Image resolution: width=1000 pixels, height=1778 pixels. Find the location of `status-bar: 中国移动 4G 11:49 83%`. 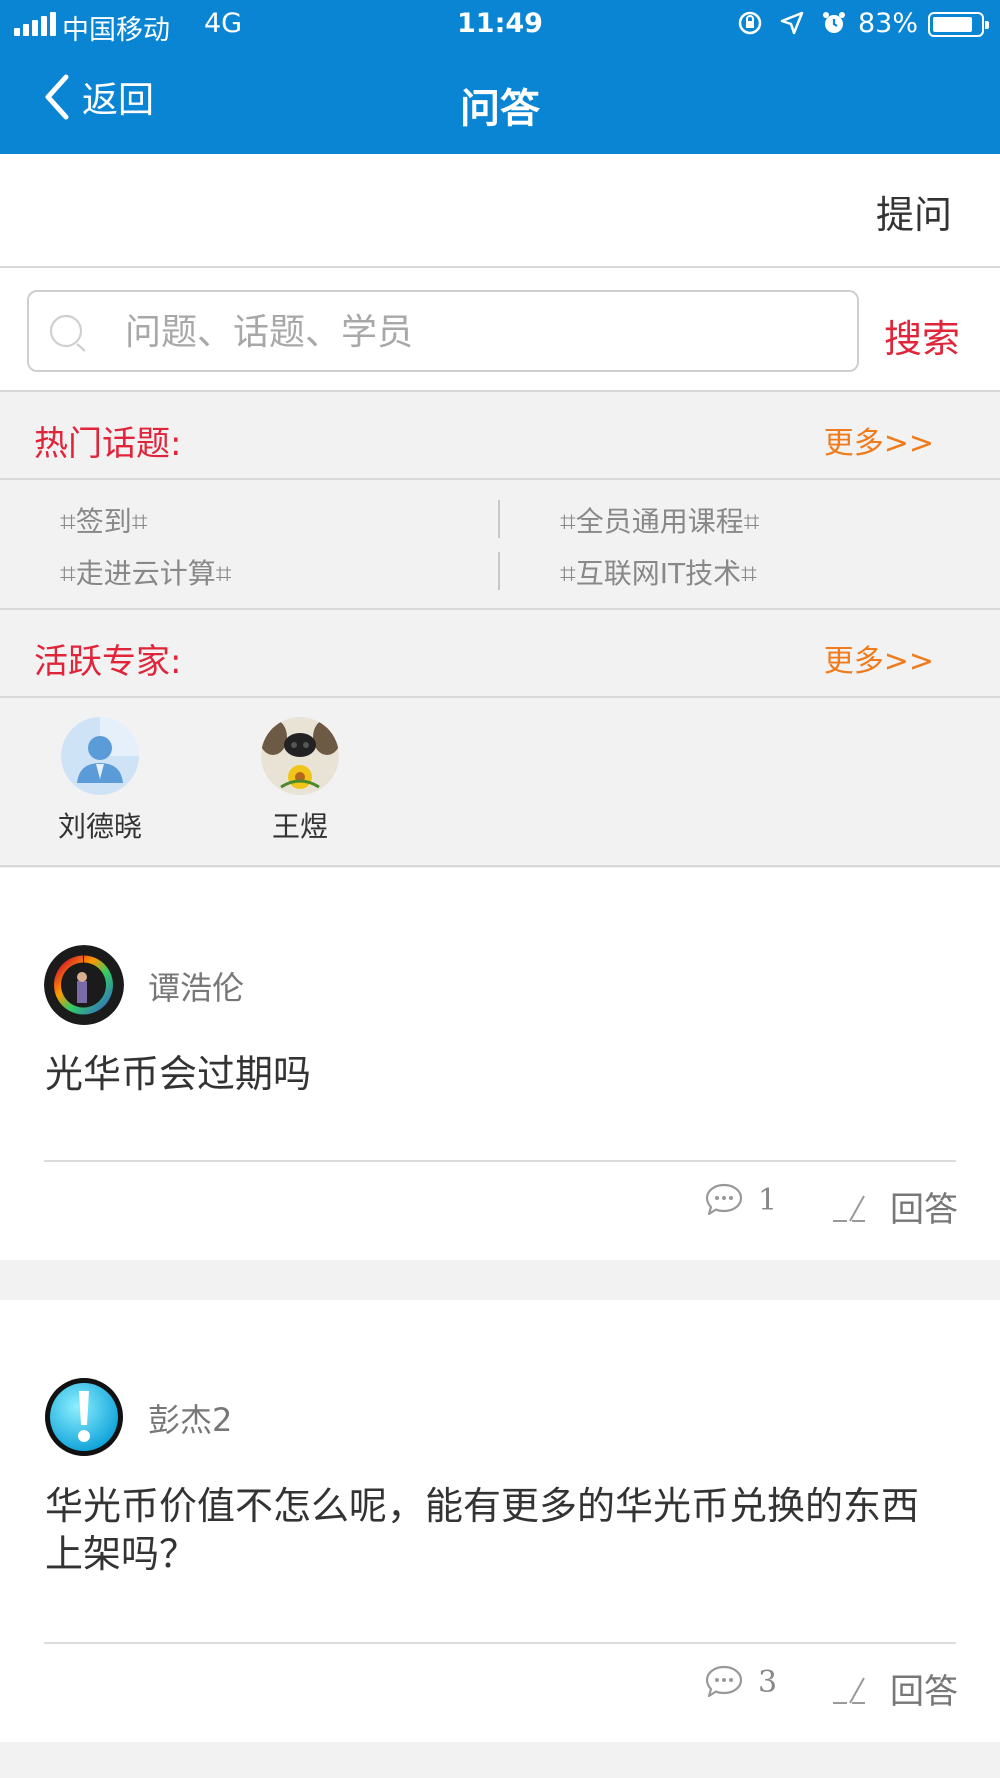

status-bar: 中国移动 4G 11:49 83% is located at coordinates (500, 25).